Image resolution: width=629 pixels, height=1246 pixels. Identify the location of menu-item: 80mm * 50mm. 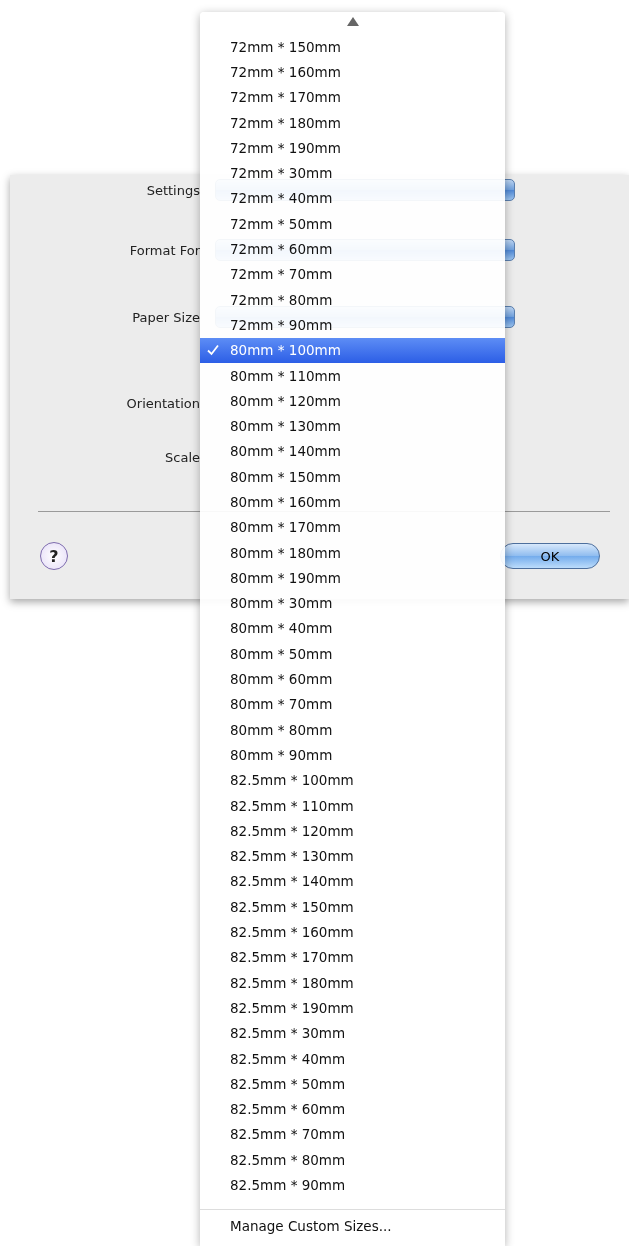
(352, 654).